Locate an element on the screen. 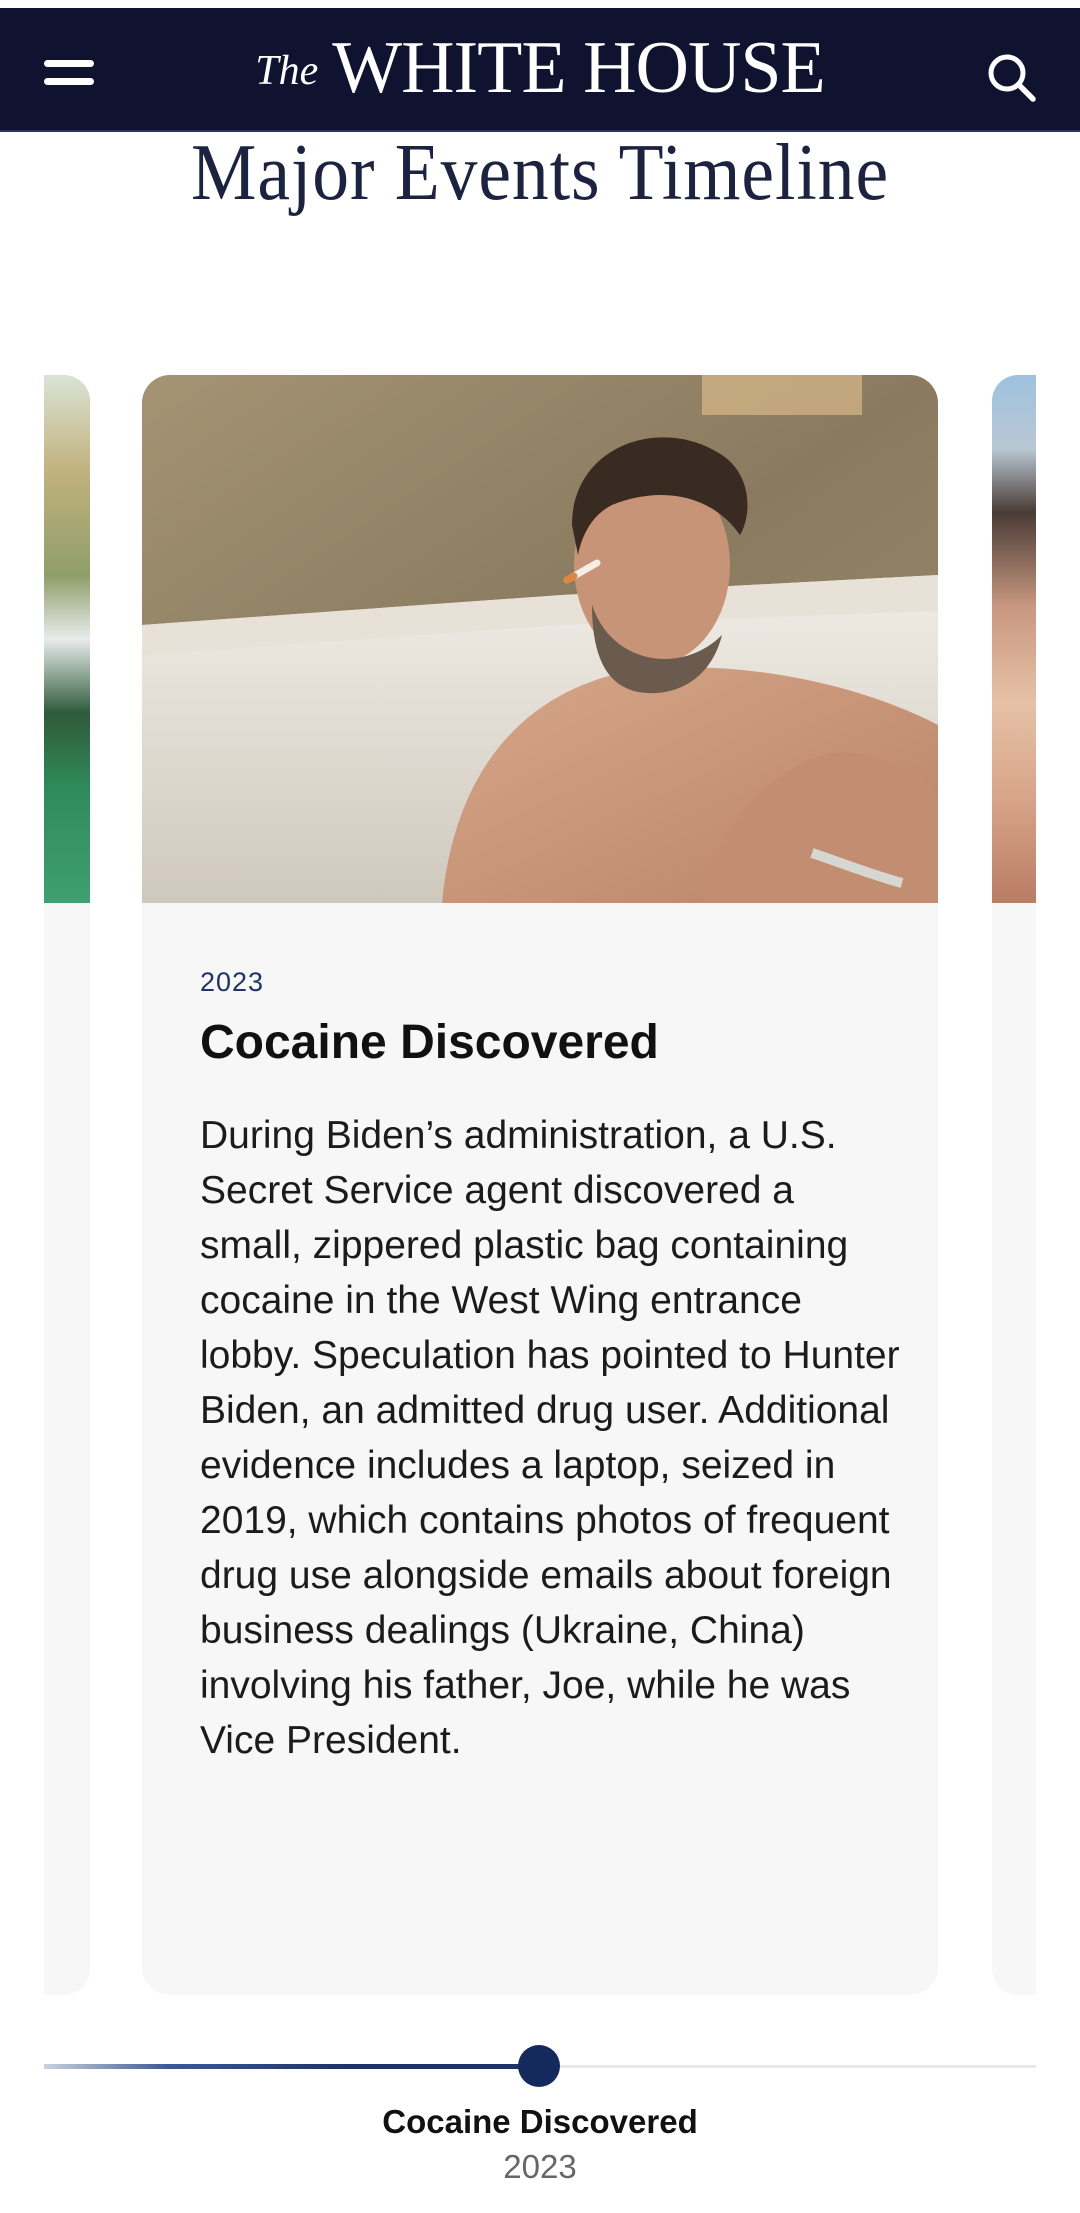 The width and height of the screenshot is (1080, 2213). timeline-progress is located at coordinates (291, 2066).